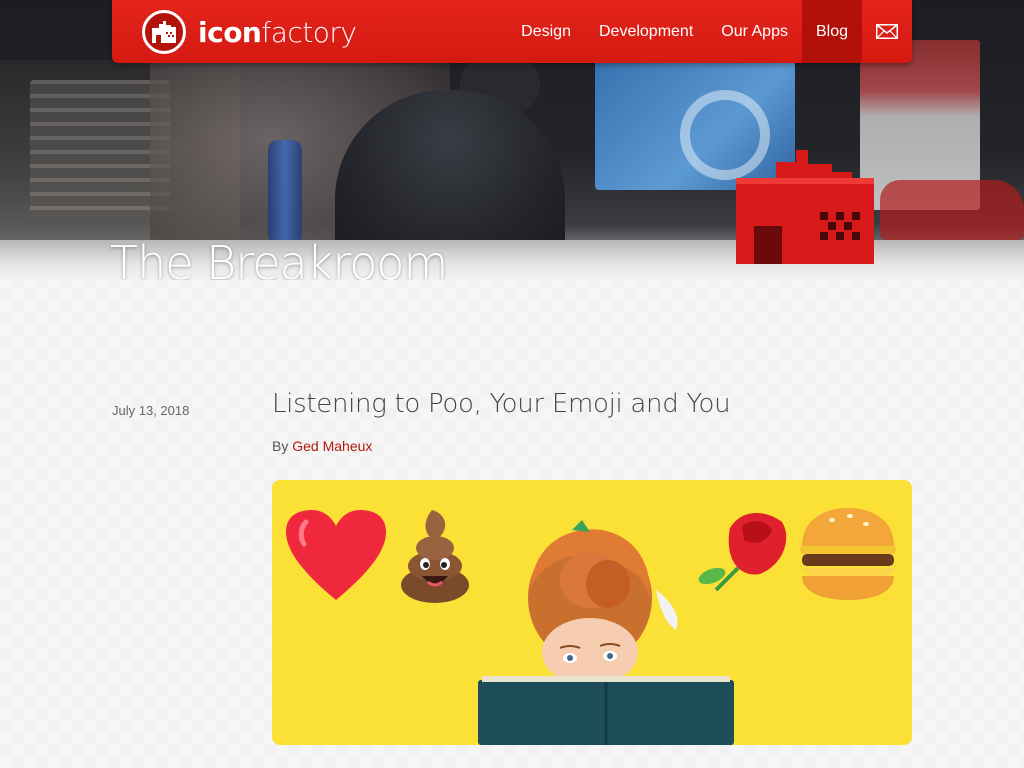  I want to click on nav-design: Design, so click(546, 31).